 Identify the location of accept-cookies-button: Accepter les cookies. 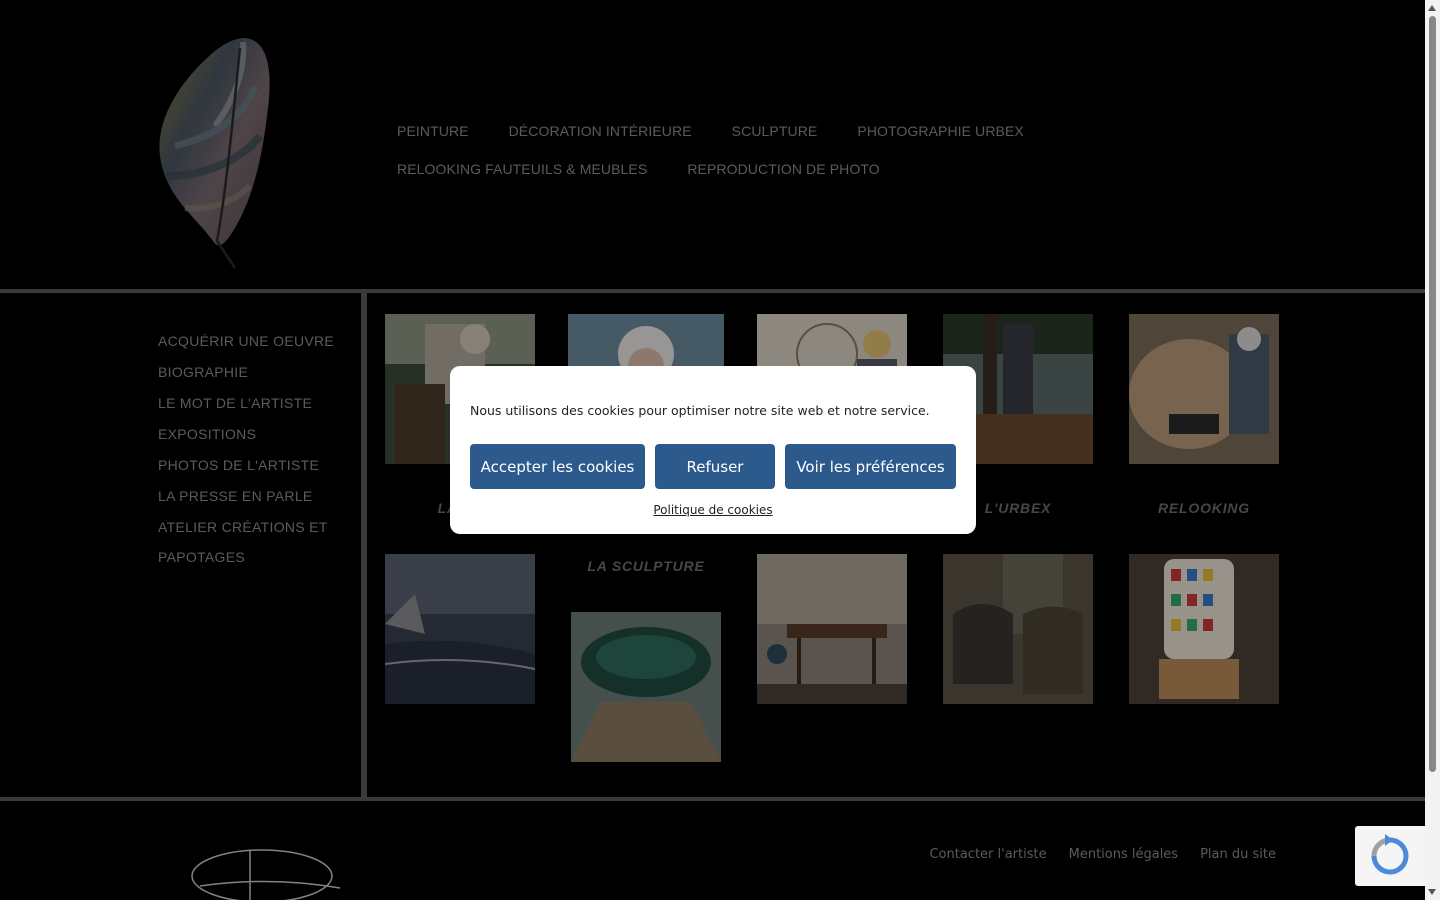
(557, 466).